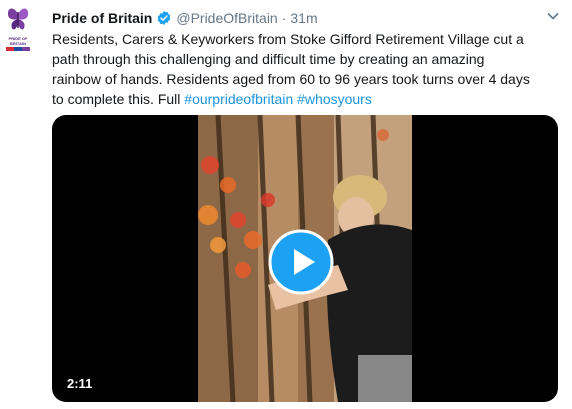  I want to click on avatar-logo-text: PRIDE OF BRITAIN, so click(18, 43).